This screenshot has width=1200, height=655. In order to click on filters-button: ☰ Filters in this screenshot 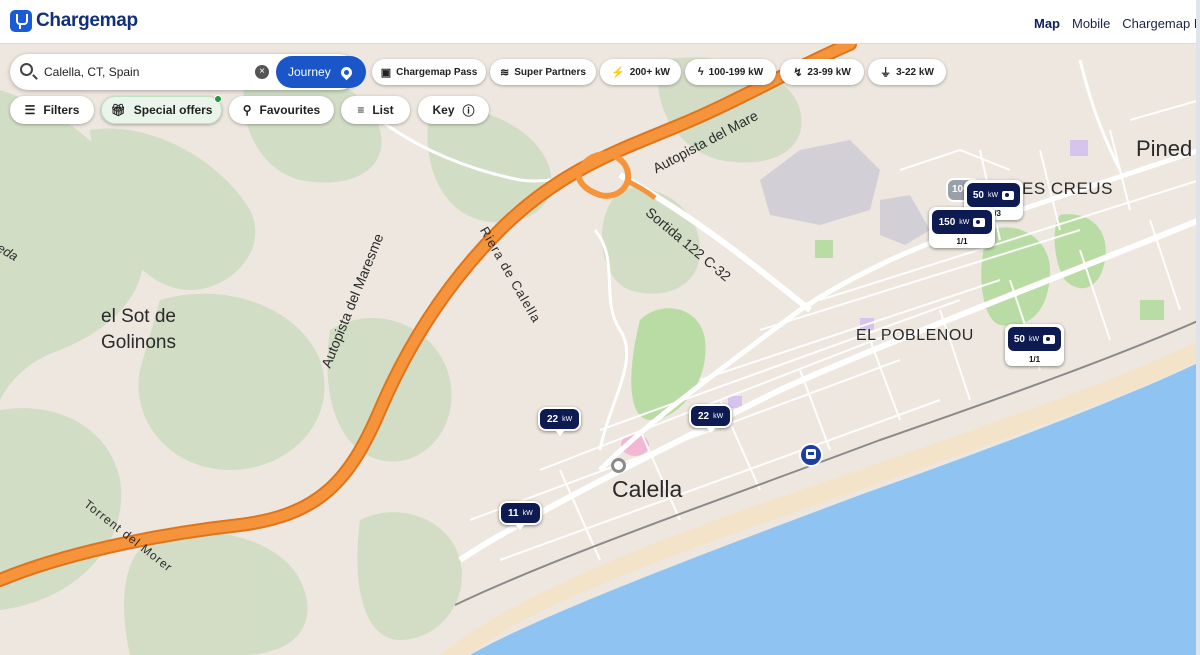, I will do `click(52, 110)`.